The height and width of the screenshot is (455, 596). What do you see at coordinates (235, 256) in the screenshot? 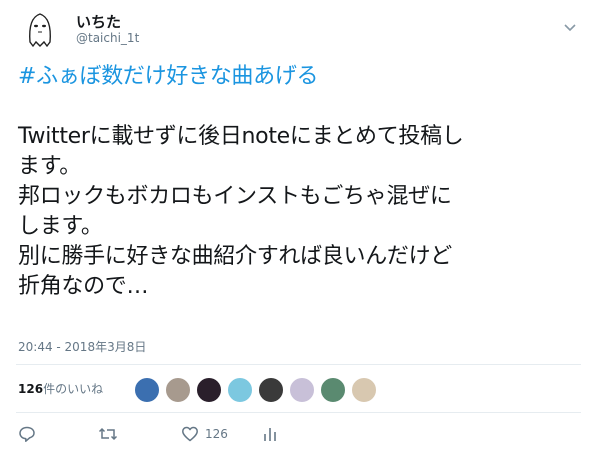
I see `tweet-line: 別に勝手に好きな曲紹介すれば良いんだけど` at bounding box center [235, 256].